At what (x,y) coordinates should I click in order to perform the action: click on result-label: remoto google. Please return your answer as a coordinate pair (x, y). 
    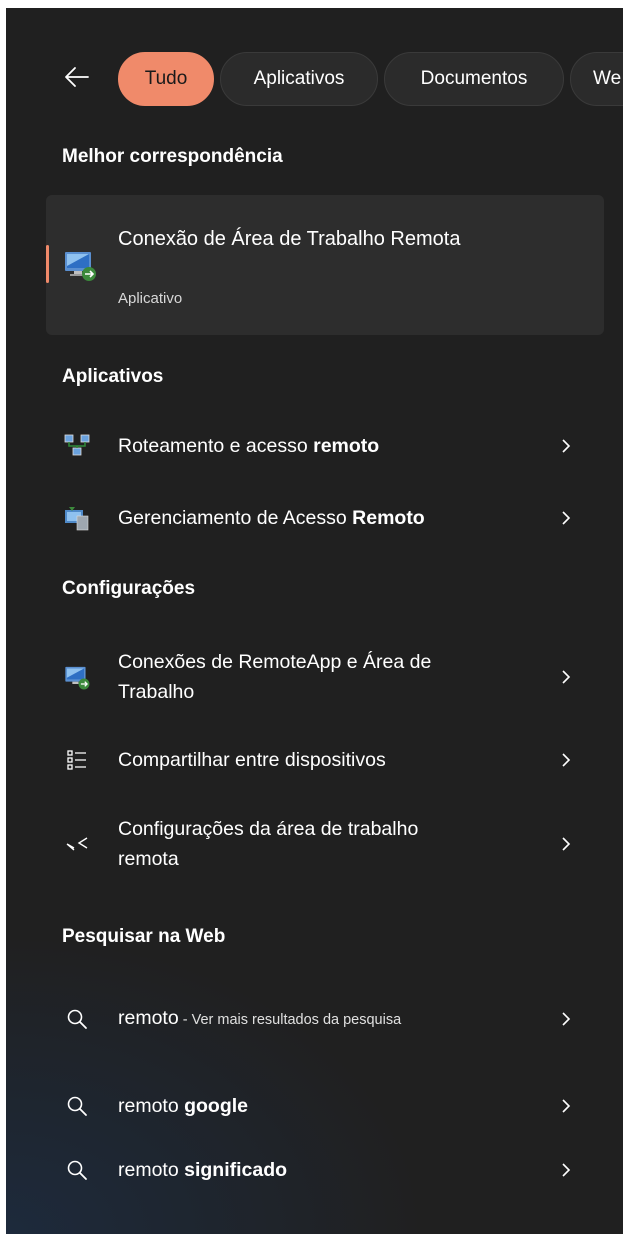
    Looking at the image, I should click on (183, 1106).